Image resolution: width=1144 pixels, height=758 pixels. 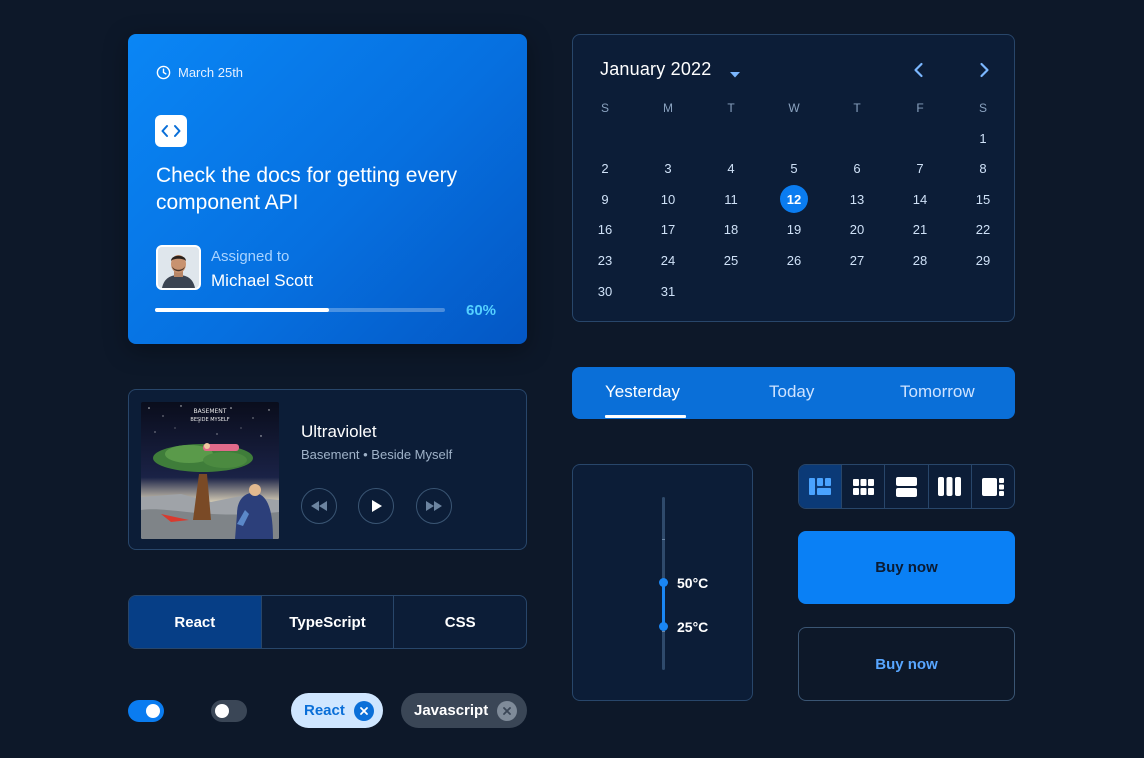 What do you see at coordinates (459, 622) in the screenshot?
I see `tab-css: CSS` at bounding box center [459, 622].